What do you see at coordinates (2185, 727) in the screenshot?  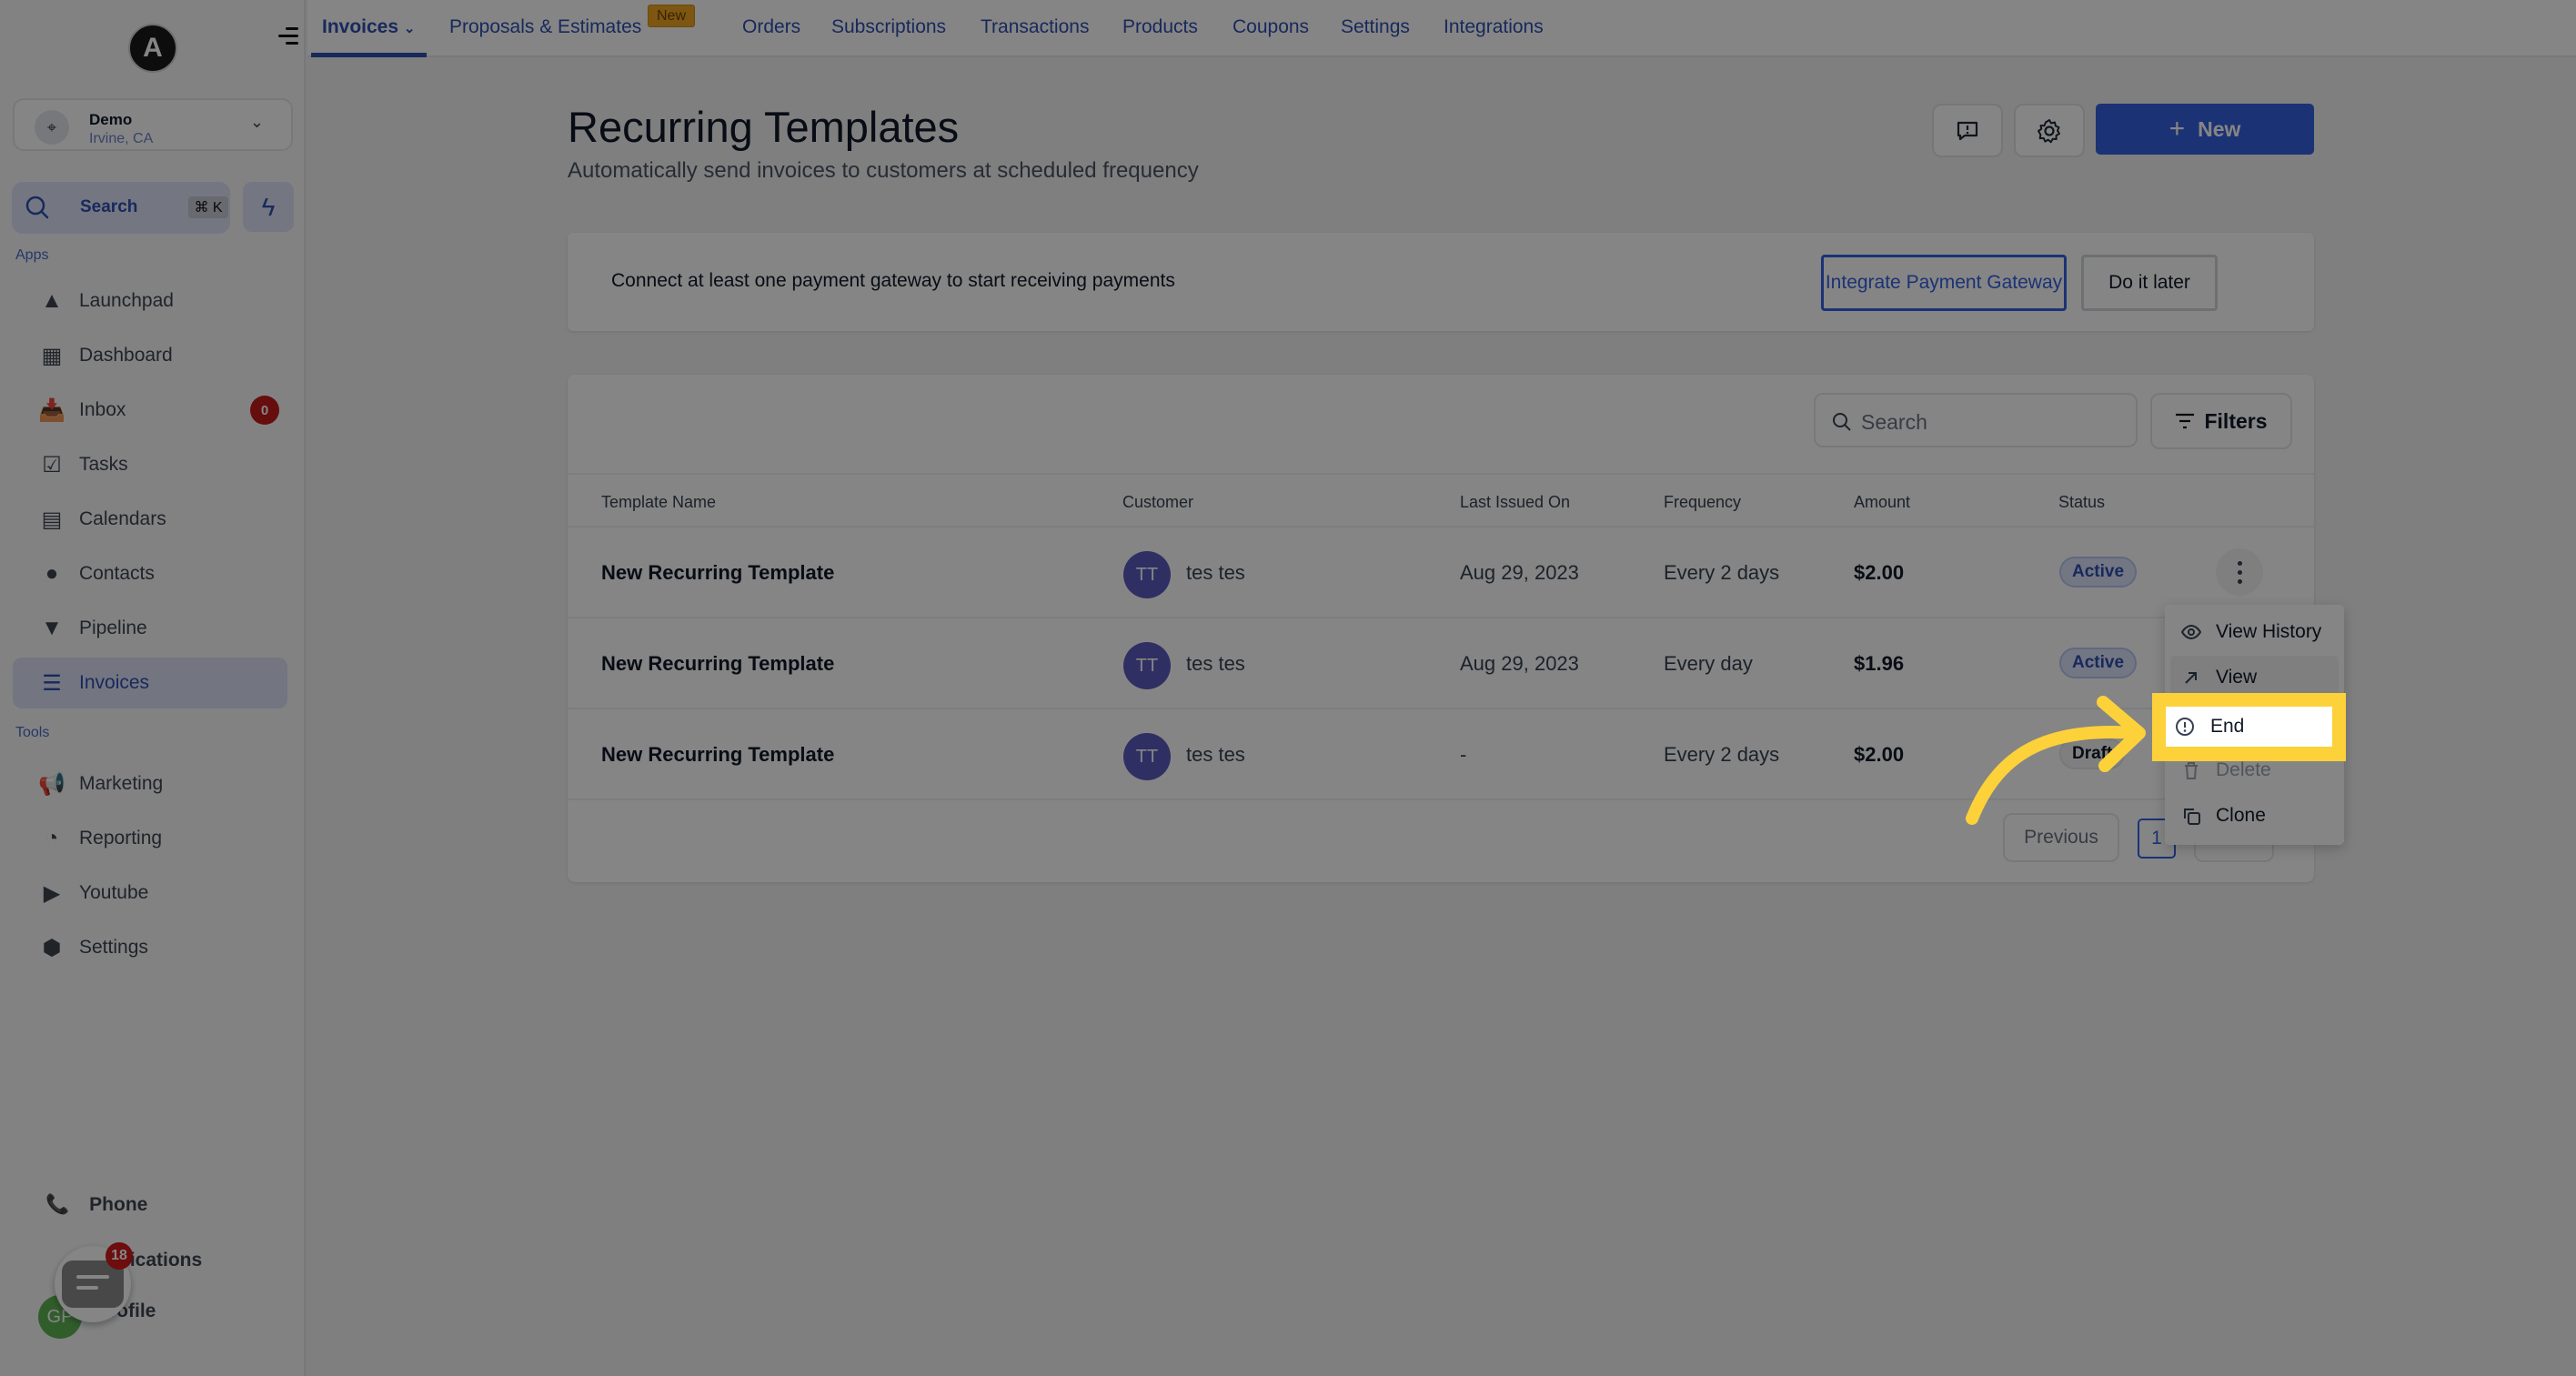 I see `alert-circle-icon` at bounding box center [2185, 727].